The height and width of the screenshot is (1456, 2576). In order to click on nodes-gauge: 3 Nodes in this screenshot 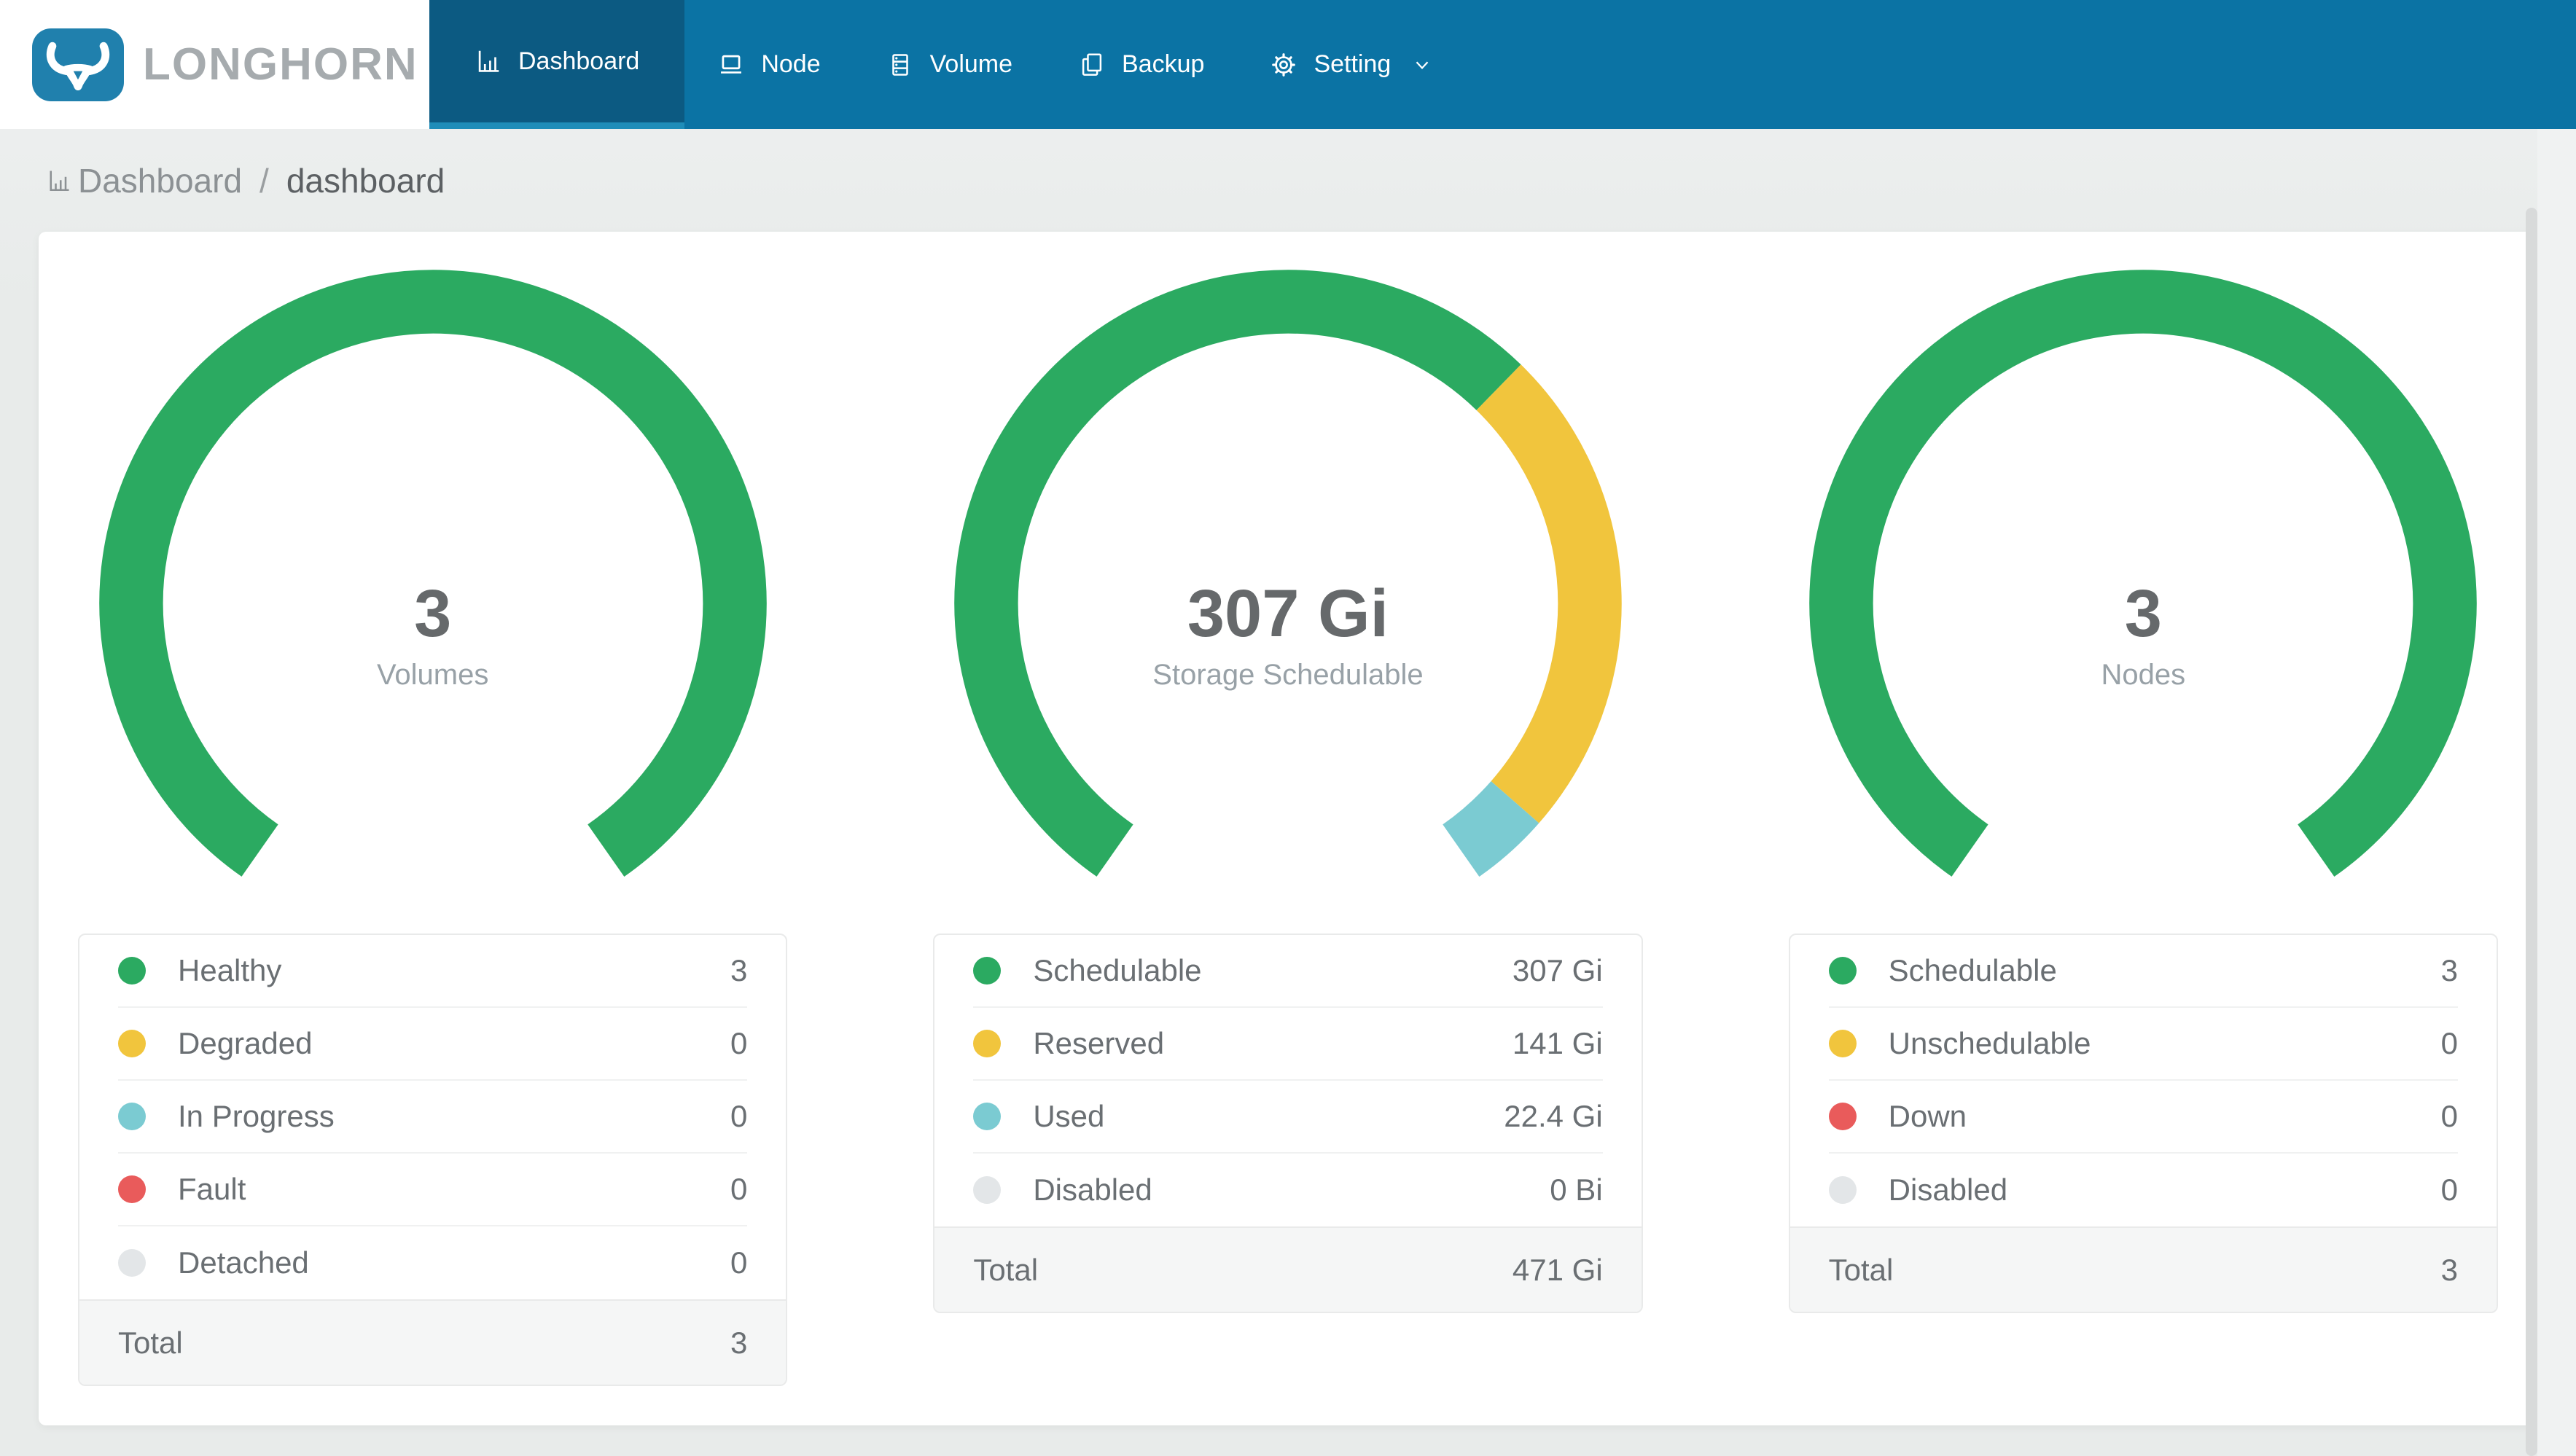, I will do `click(2143, 602)`.